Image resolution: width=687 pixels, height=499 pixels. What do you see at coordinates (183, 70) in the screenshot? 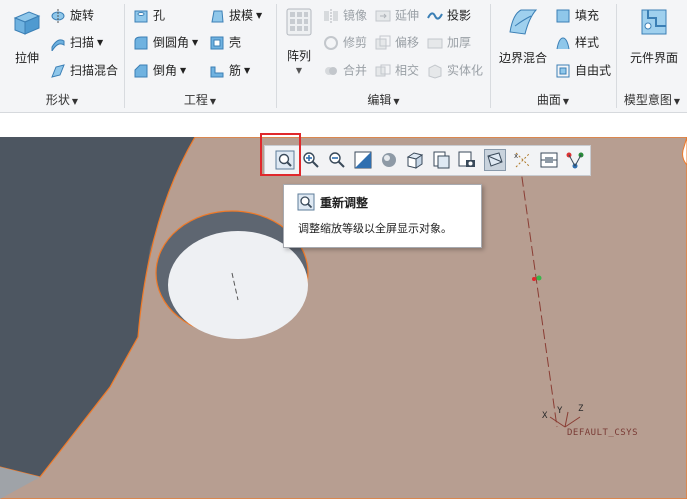
I see `chamfer-dropdown-icon: ▼` at bounding box center [183, 70].